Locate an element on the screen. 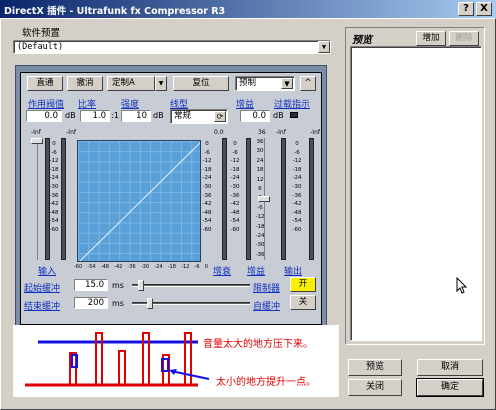 This screenshot has height=410, width=496. x-scale-tick: -54 is located at coordinates (91, 267).